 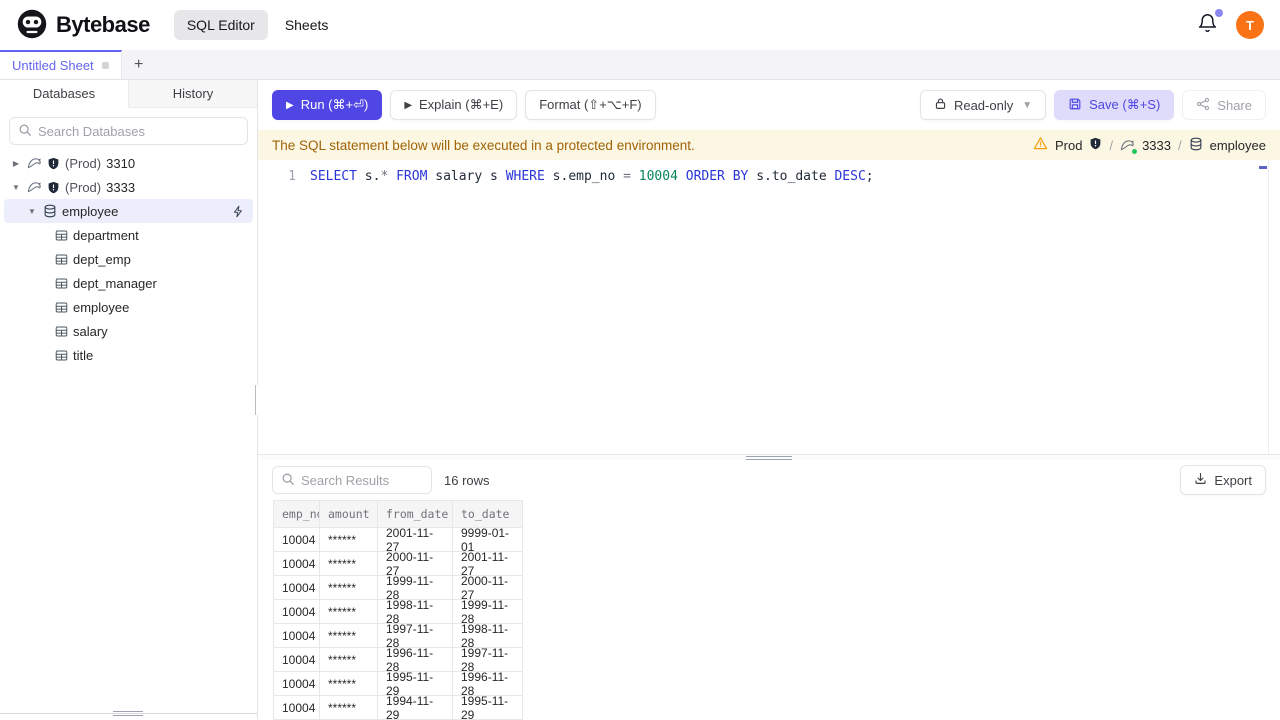 What do you see at coordinates (193, 94) in the screenshot?
I see `tab-history: History` at bounding box center [193, 94].